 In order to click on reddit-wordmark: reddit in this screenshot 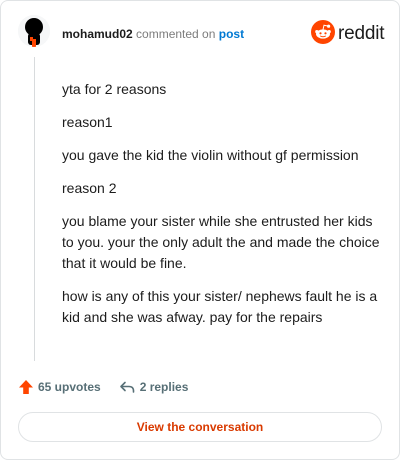, I will do `click(361, 33)`.